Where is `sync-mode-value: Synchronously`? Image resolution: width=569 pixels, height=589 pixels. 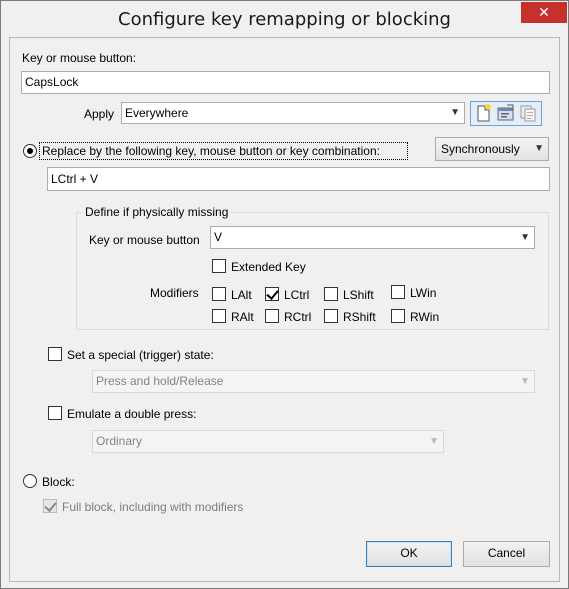
sync-mode-value: Synchronously is located at coordinates (480, 149).